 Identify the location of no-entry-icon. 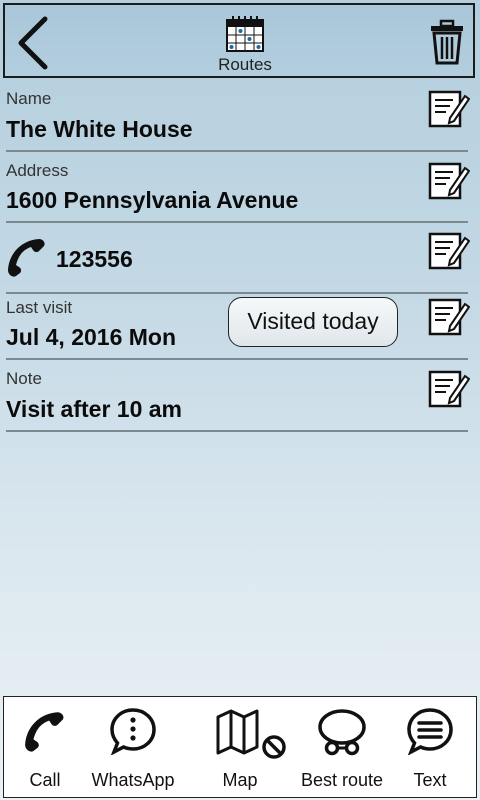
(274, 747).